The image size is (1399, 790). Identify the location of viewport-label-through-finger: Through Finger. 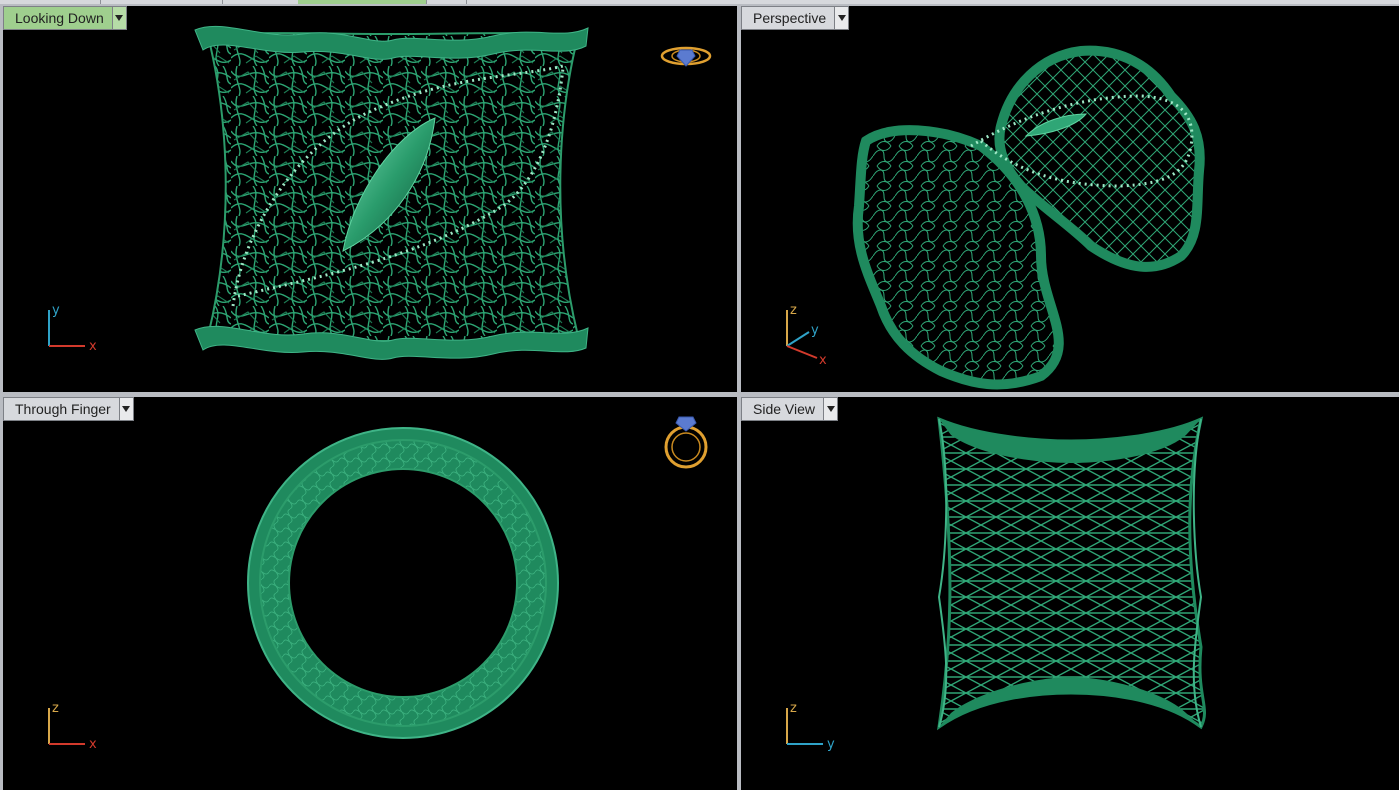
(68, 409).